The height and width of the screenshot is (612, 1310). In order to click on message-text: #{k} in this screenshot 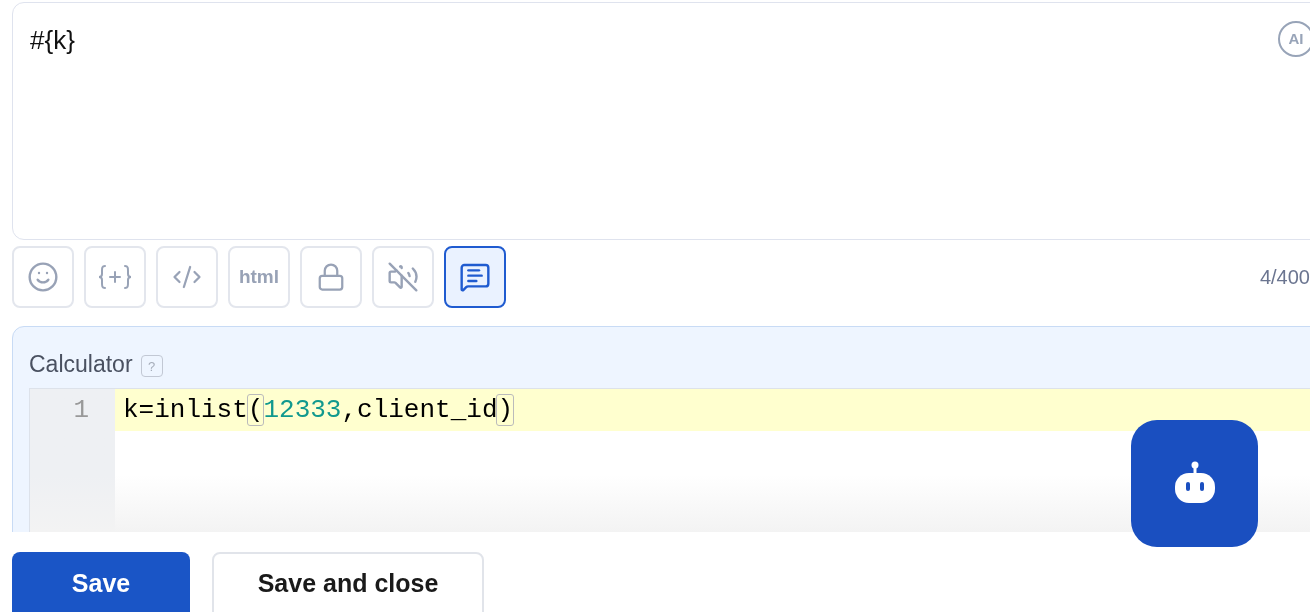, I will do `click(52, 40)`.